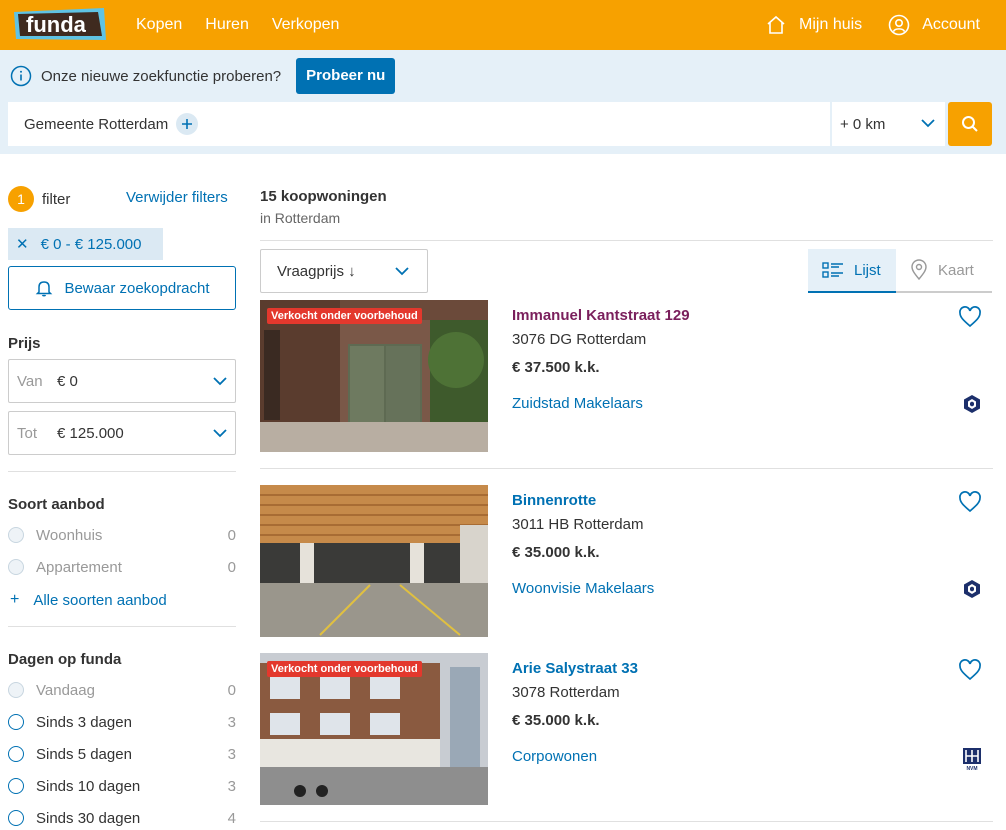 The height and width of the screenshot is (830, 1006). I want to click on listing-address: Arie Salystraat 33, so click(575, 668).